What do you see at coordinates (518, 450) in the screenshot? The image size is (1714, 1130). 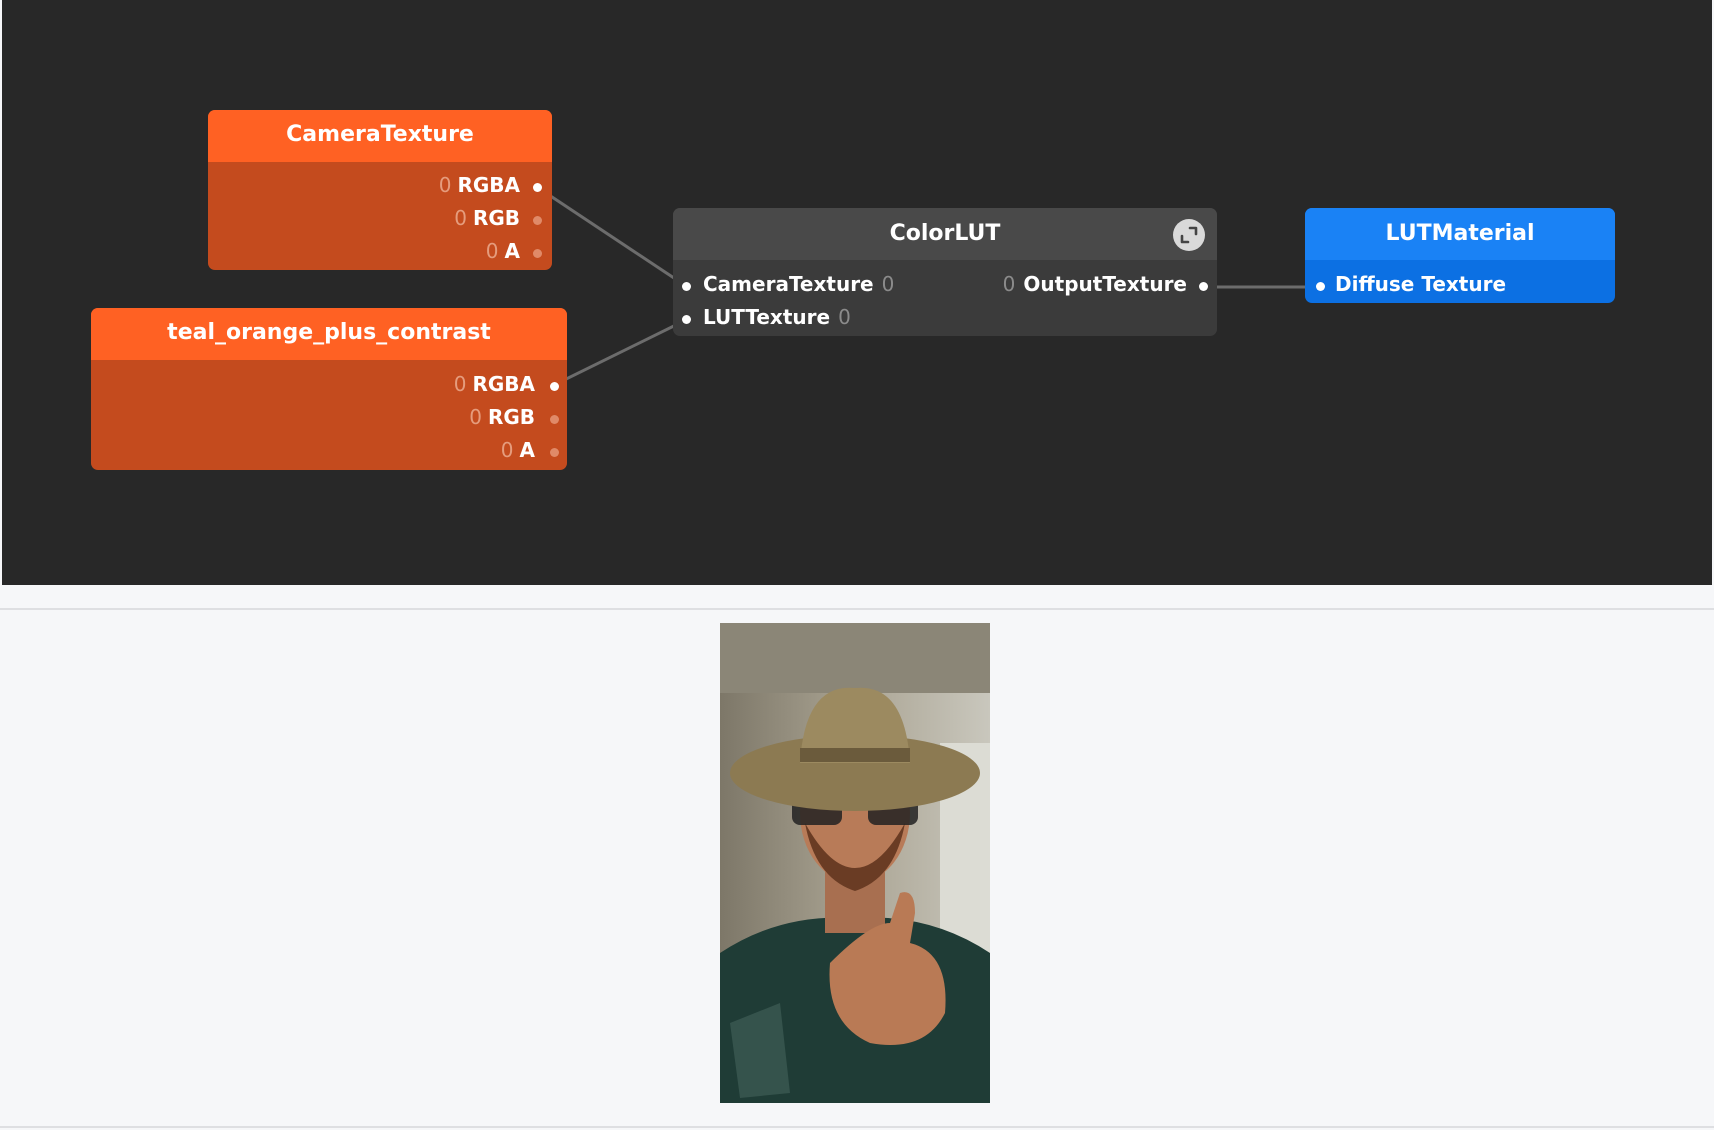 I see `lut-output-a: 0A` at bounding box center [518, 450].